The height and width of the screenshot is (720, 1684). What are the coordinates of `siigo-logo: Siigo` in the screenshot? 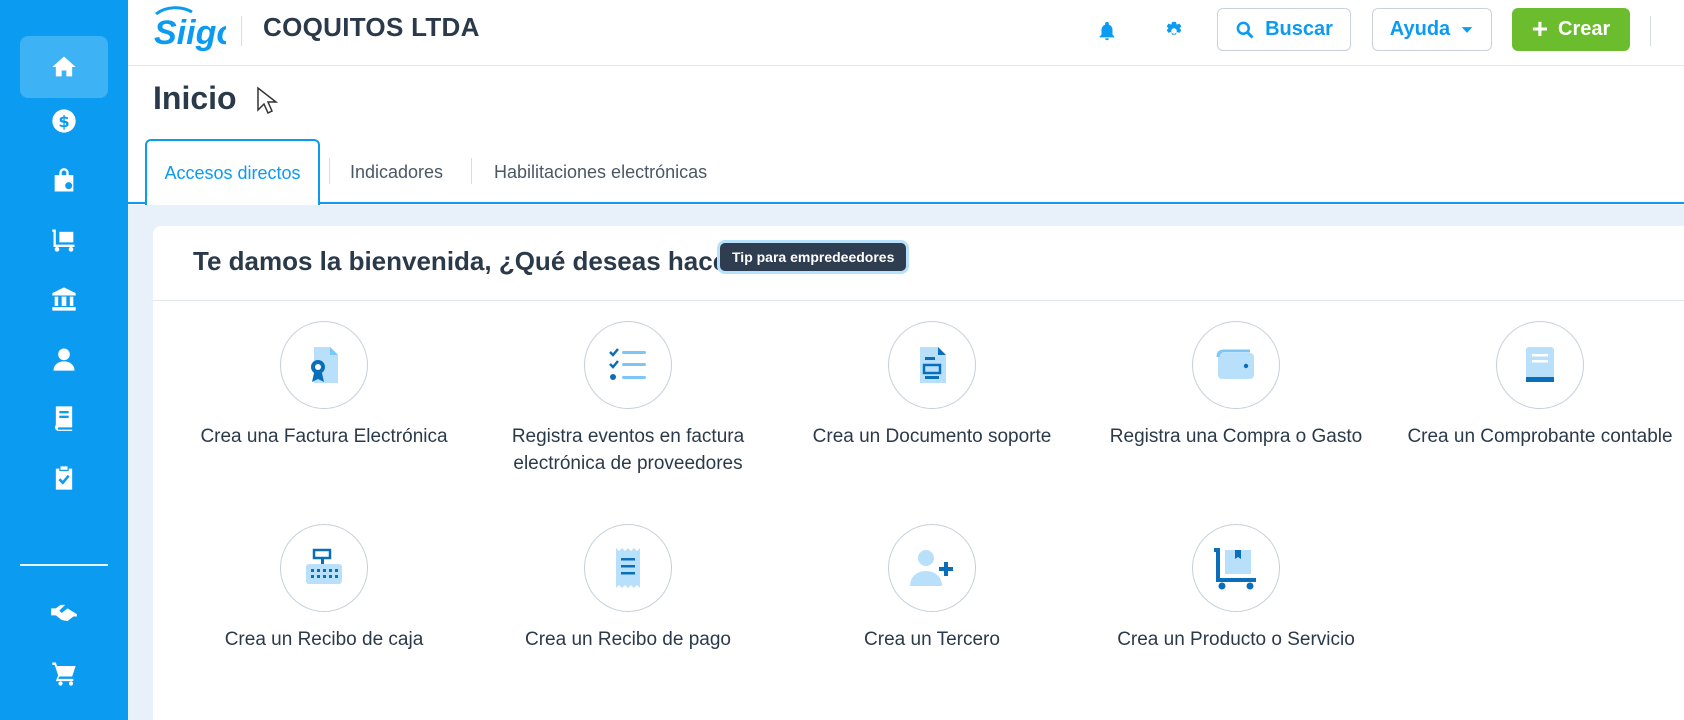 It's located at (189, 30).